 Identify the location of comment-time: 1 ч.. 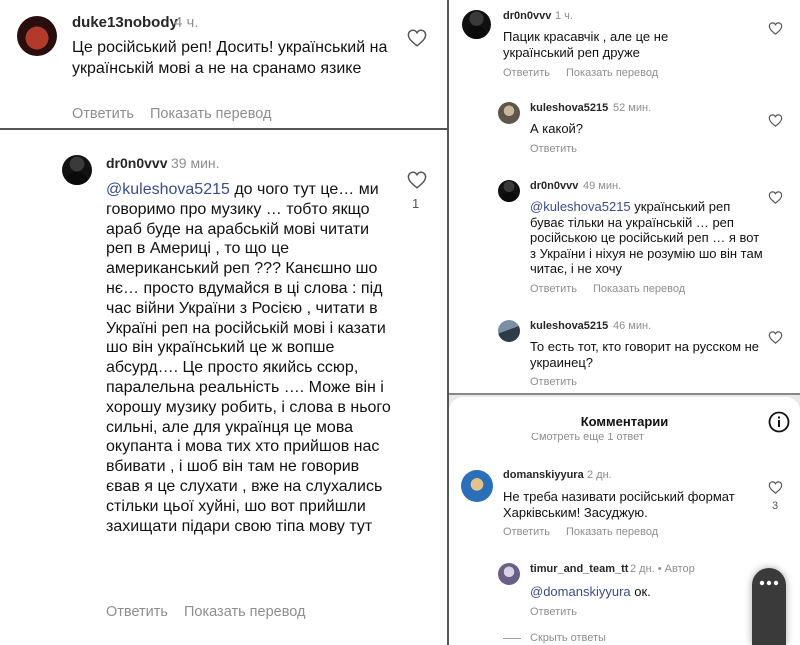
(564, 16).